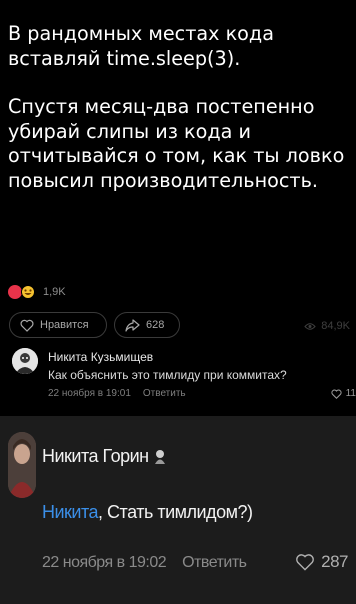 The image size is (356, 604). Describe the element at coordinates (15, 292) in the screenshot. I see `heart-reaction-icon` at that location.